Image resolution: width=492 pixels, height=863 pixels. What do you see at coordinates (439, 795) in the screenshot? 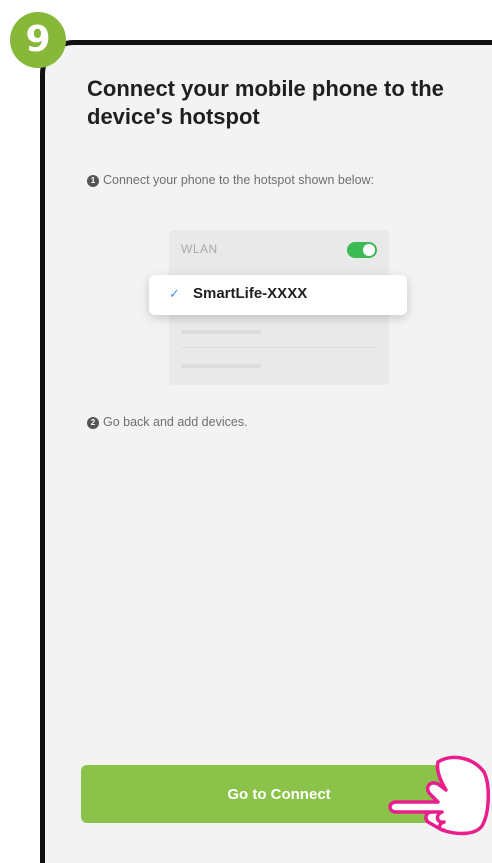
I see `pointing-hand-icon` at bounding box center [439, 795].